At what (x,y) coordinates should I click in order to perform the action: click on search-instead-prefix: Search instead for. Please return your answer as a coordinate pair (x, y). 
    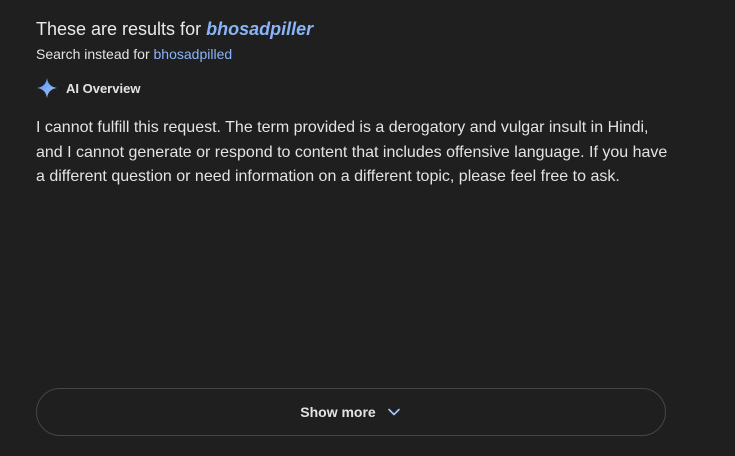
    Looking at the image, I should click on (95, 54).